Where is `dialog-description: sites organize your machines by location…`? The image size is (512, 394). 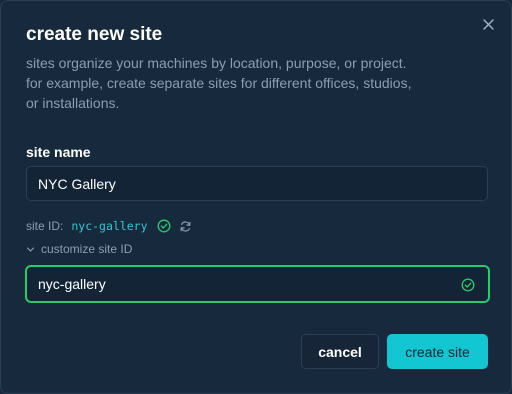 dialog-description: sites organize your machines by location… is located at coordinates (246, 83).